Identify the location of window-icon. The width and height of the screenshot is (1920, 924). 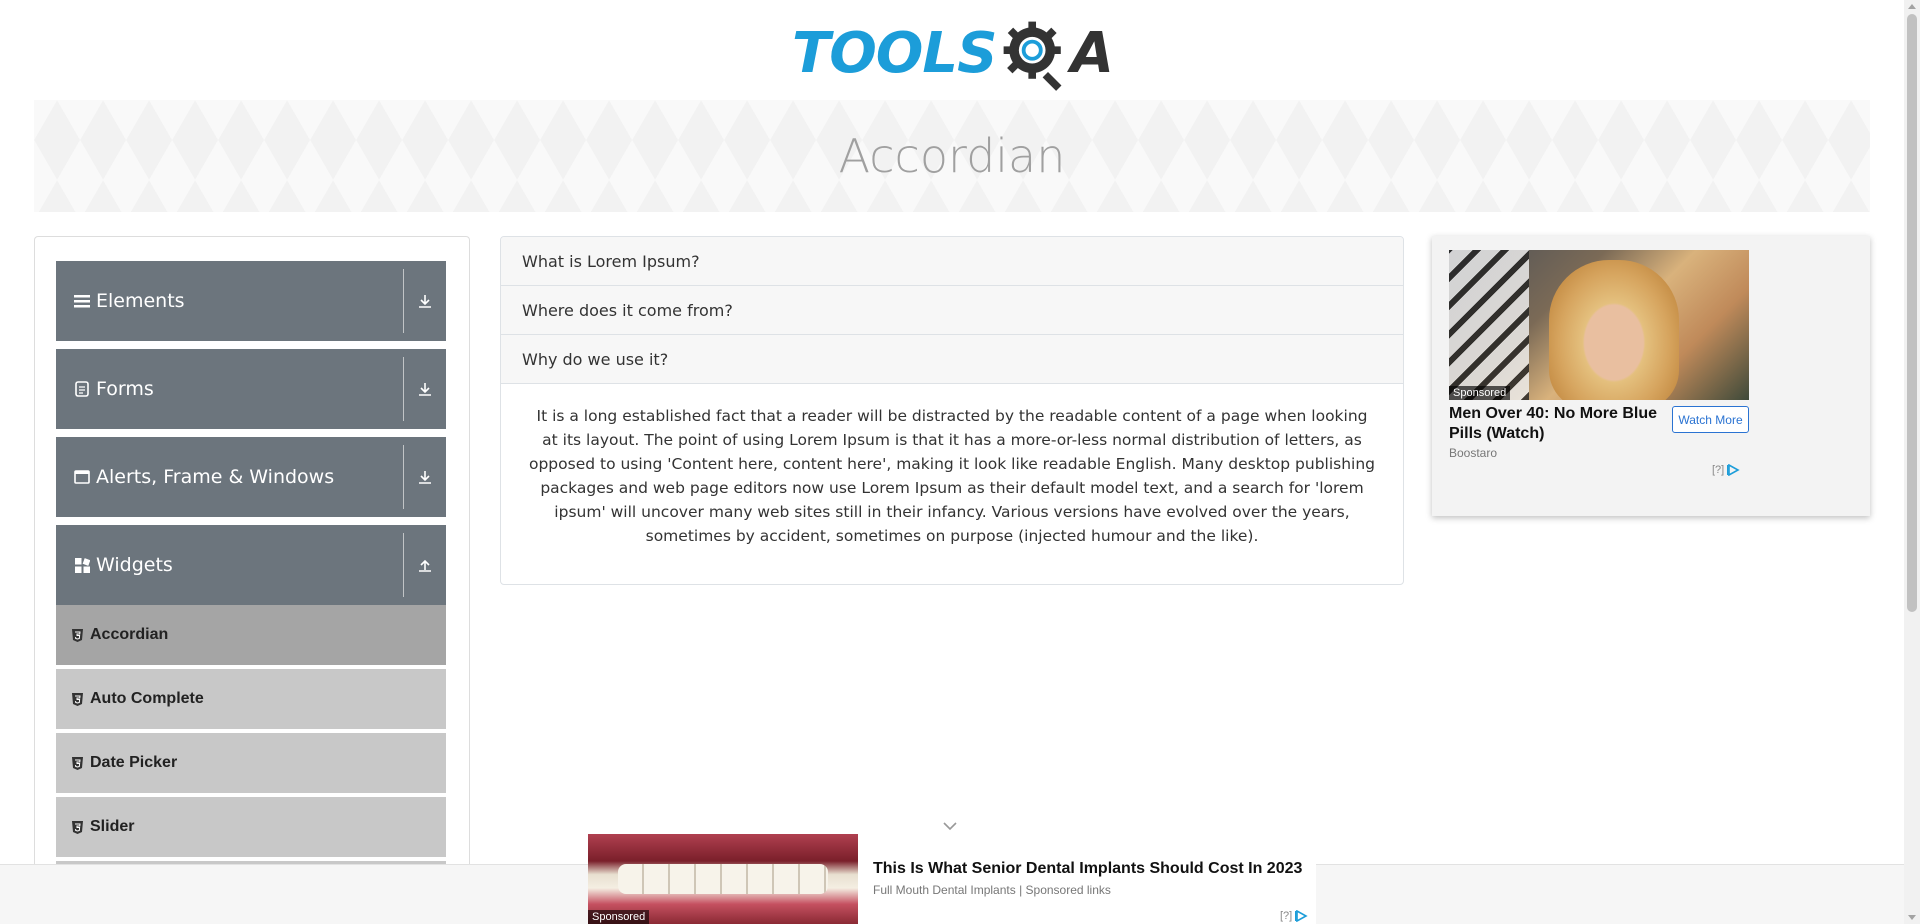
(82, 477).